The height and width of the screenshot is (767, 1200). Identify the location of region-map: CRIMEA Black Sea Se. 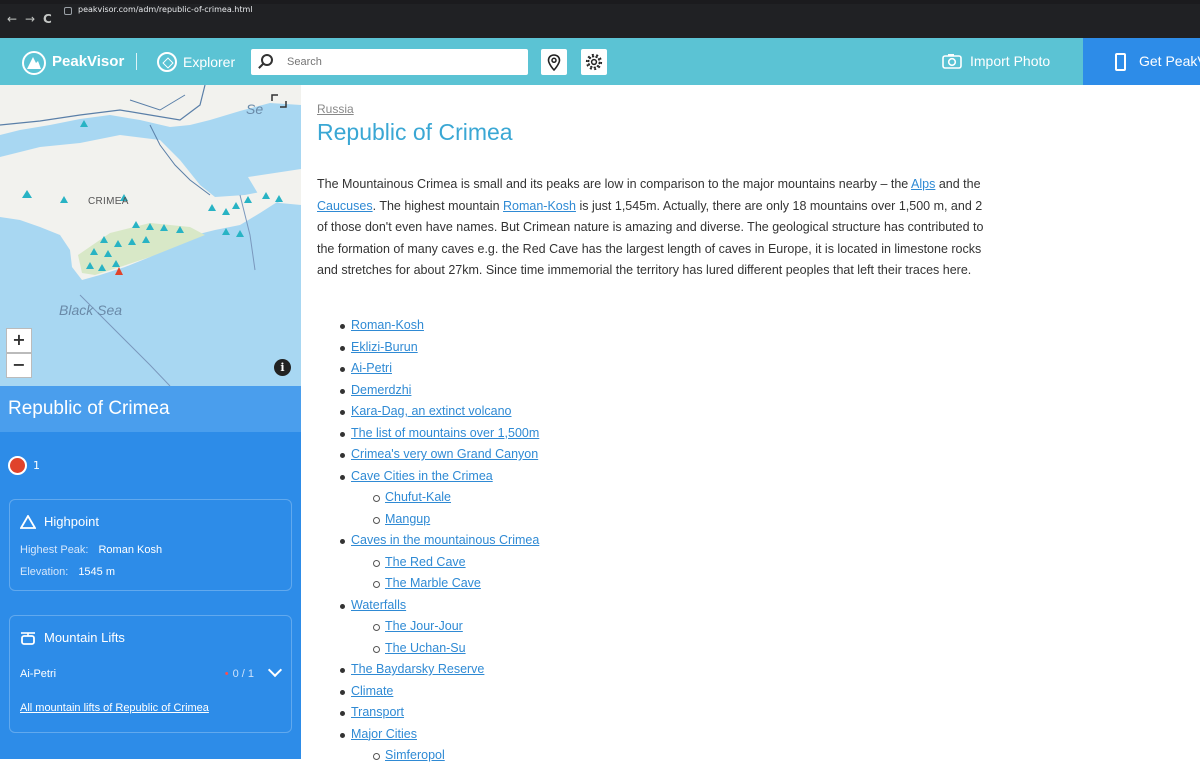
(150, 235).